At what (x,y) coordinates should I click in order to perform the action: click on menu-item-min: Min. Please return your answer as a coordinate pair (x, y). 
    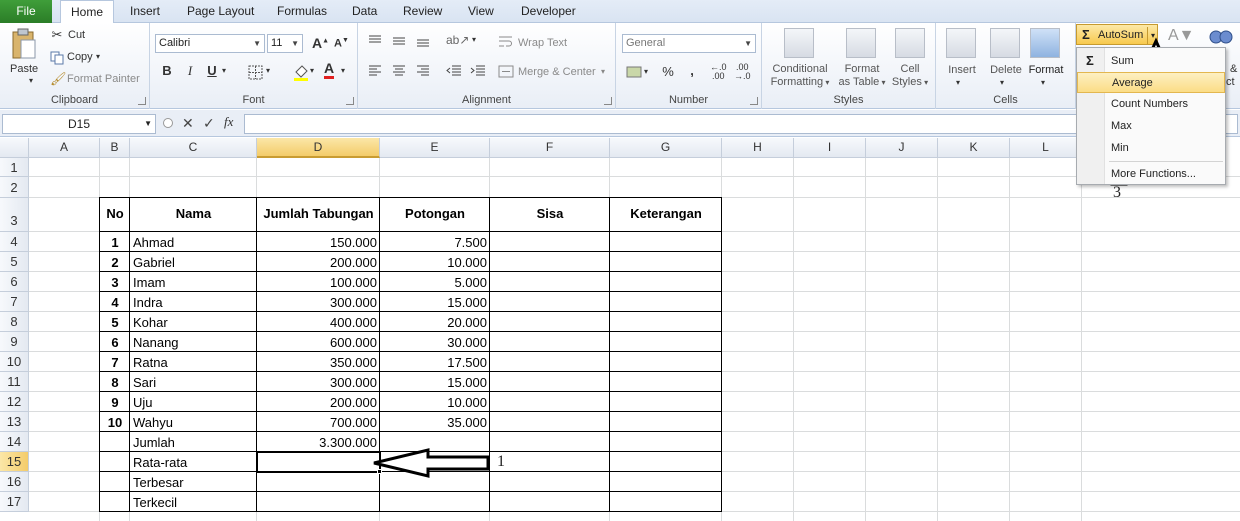
    Looking at the image, I should click on (1151, 148).